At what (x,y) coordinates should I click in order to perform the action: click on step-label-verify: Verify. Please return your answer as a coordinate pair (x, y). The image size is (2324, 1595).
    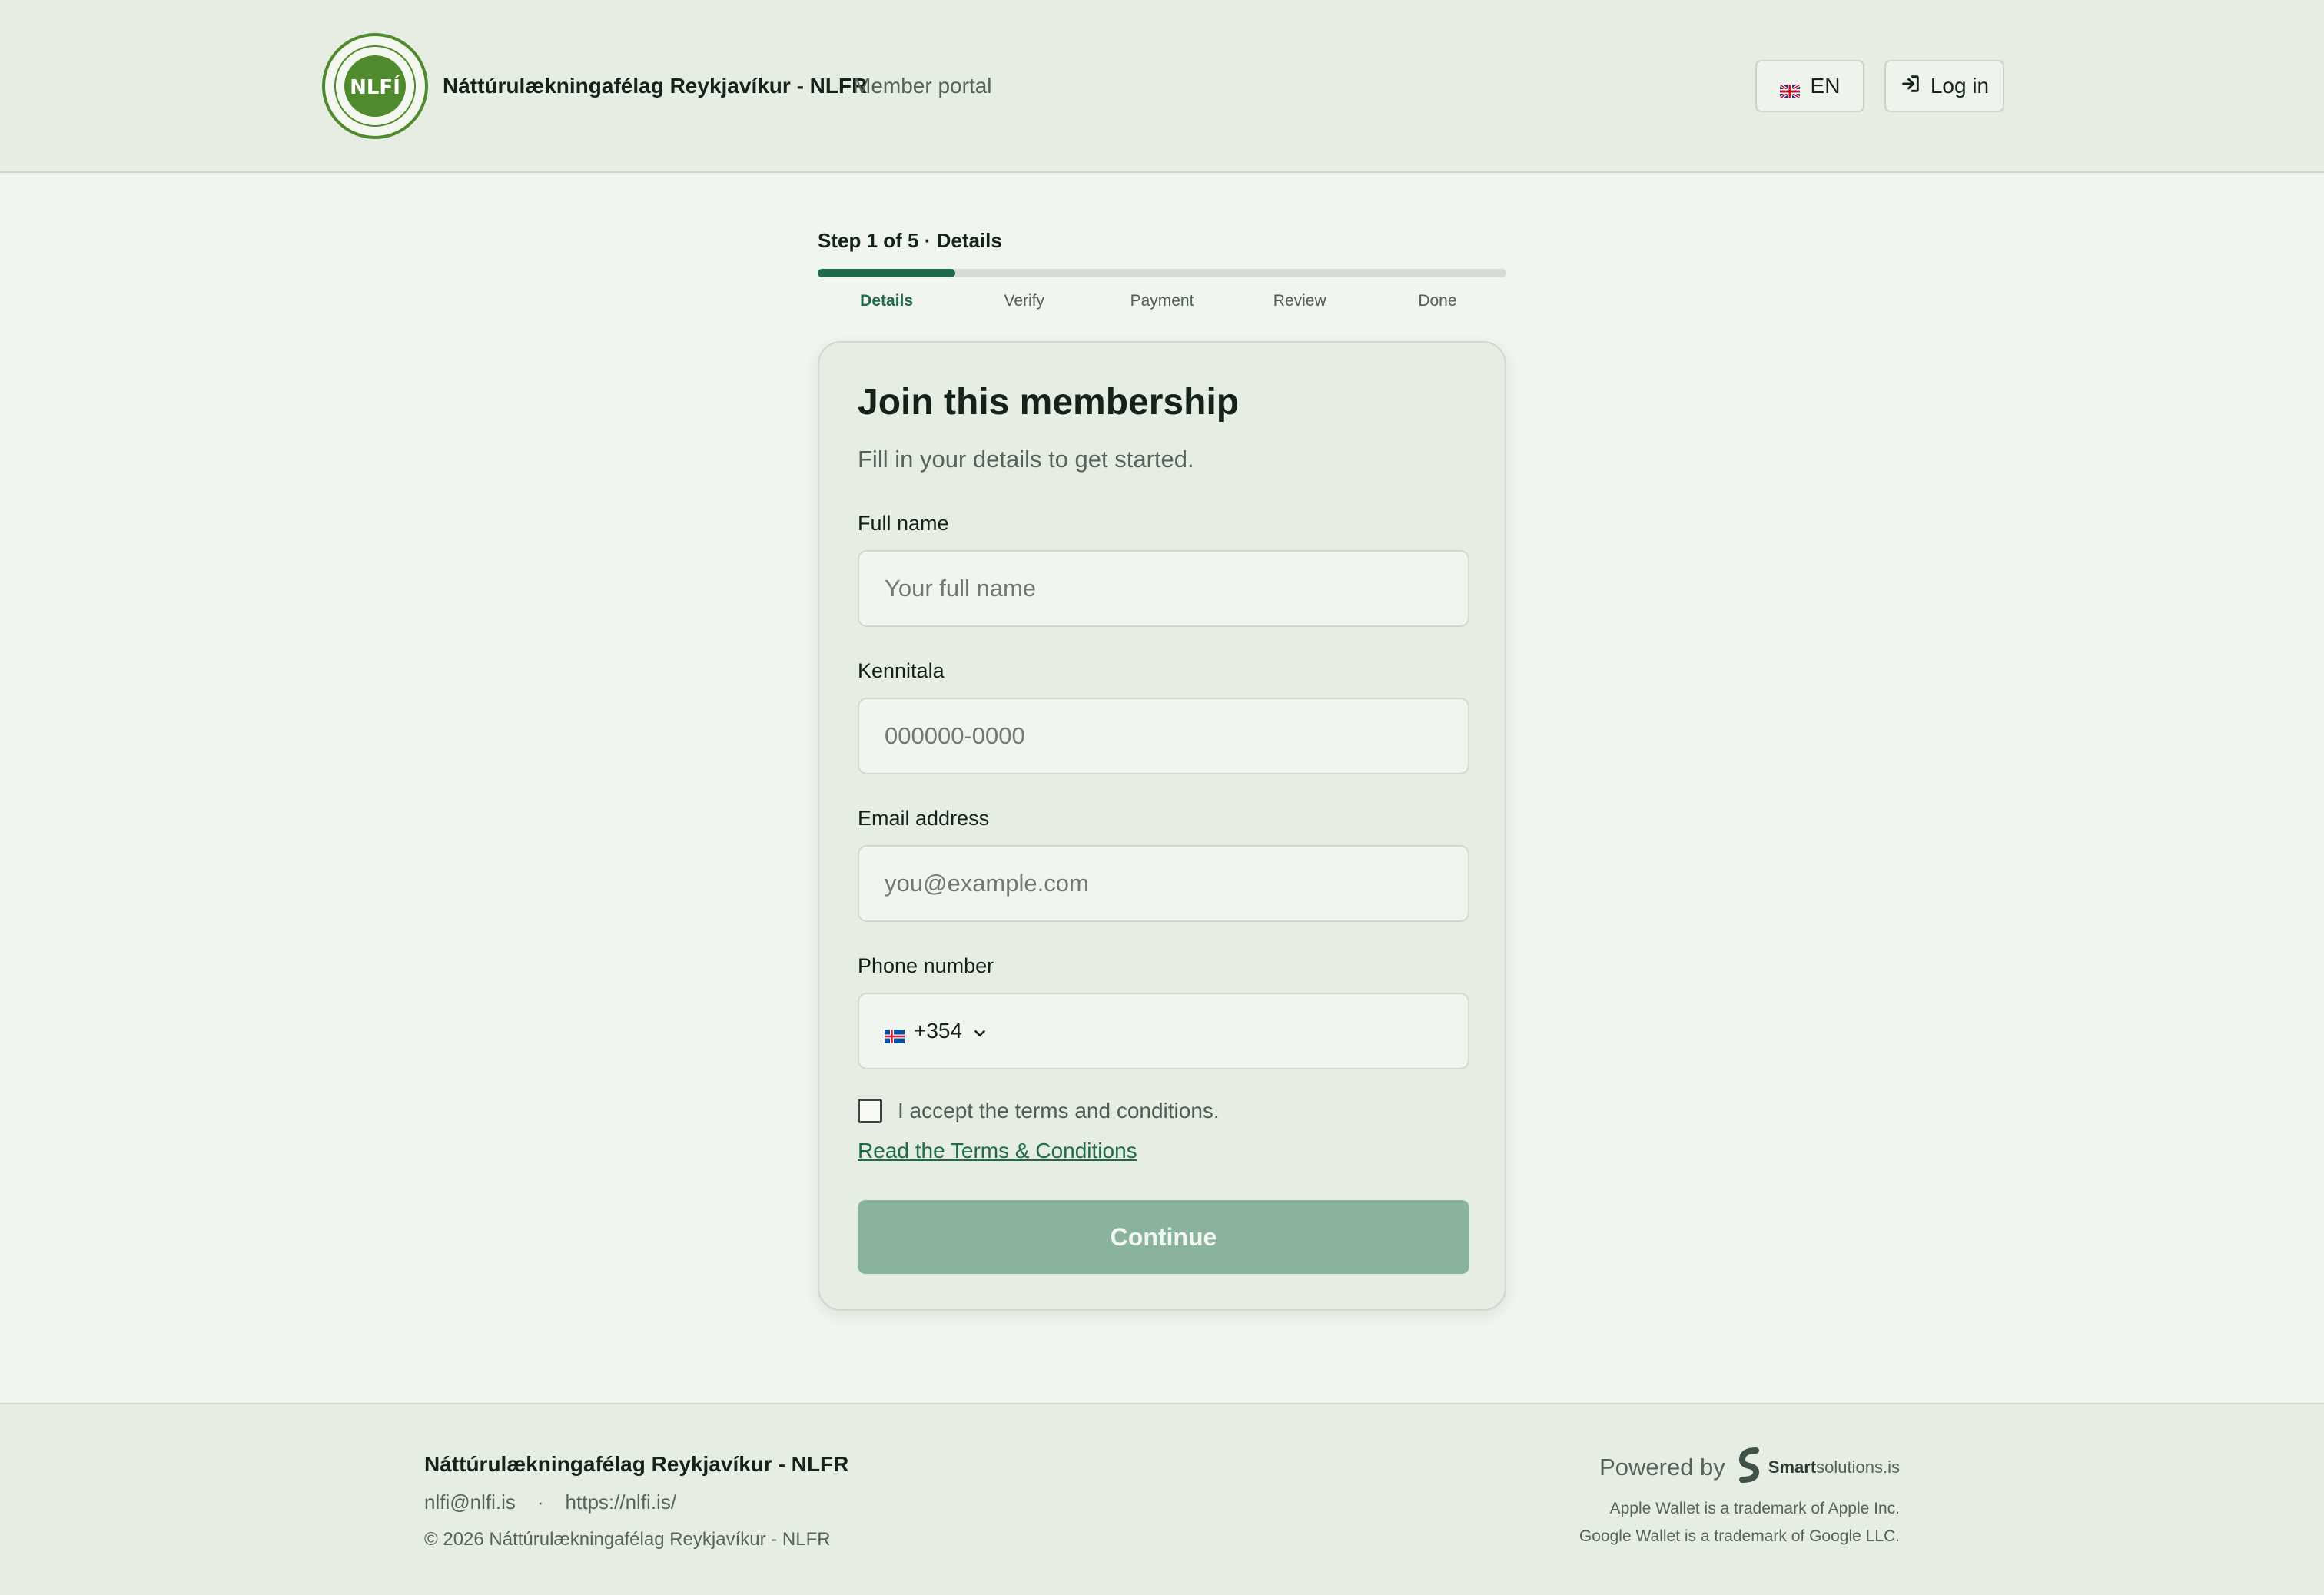
    Looking at the image, I should click on (1024, 301).